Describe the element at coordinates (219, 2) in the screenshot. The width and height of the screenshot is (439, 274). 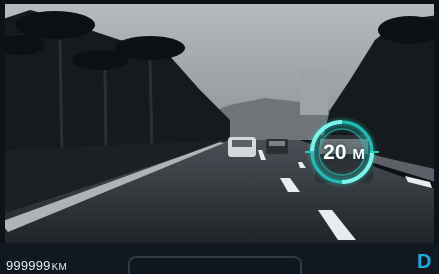
I see `top-bezel` at that location.